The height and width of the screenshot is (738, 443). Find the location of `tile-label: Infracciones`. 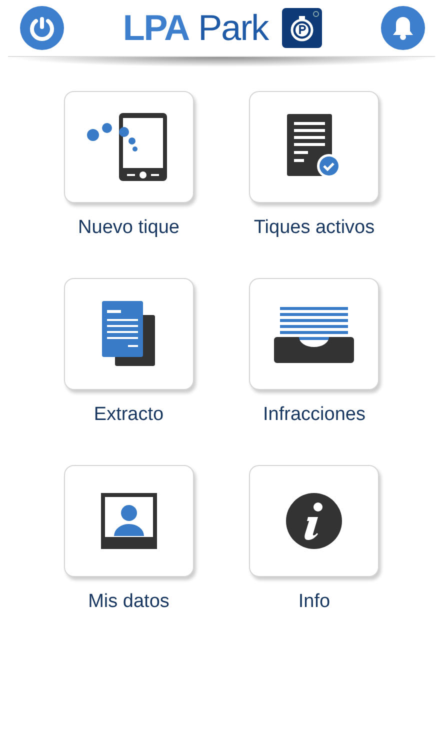

tile-label: Infracciones is located at coordinates (314, 415).